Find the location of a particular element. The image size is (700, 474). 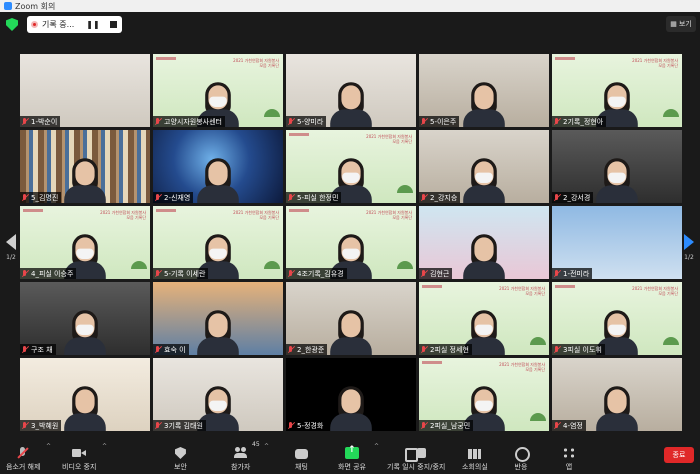

participant-name-bar: 3_박혜원 is located at coordinates (41, 425).